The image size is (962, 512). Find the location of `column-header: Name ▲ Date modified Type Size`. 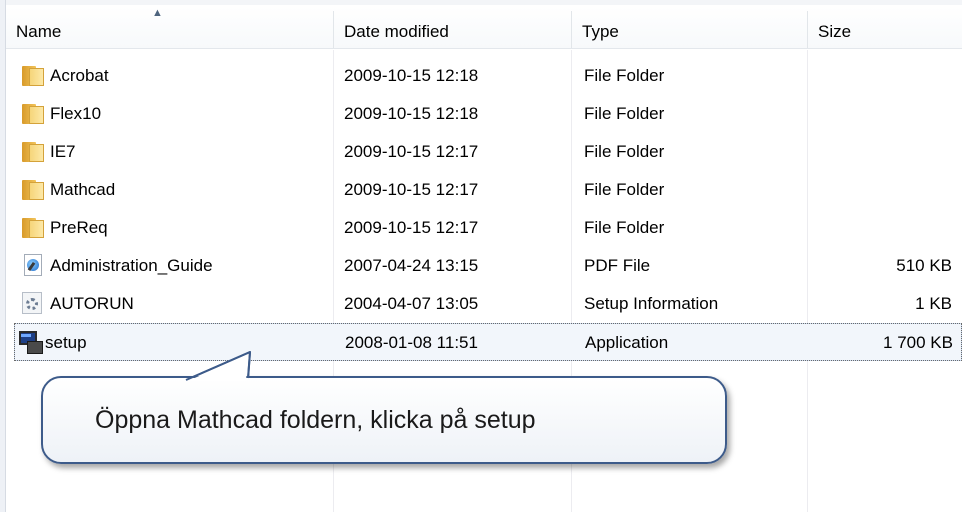

column-header: Name ▲ Date modified Type Size is located at coordinates (484, 28).